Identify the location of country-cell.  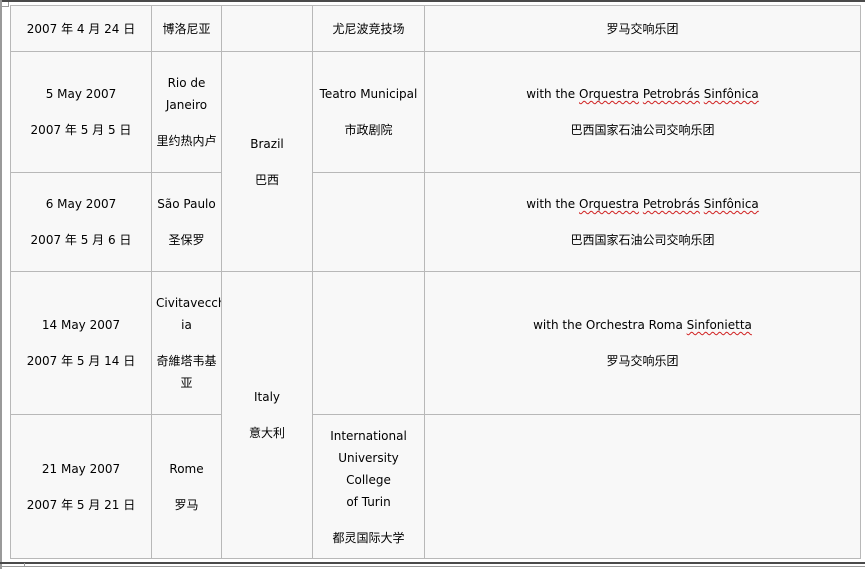
(267, 28).